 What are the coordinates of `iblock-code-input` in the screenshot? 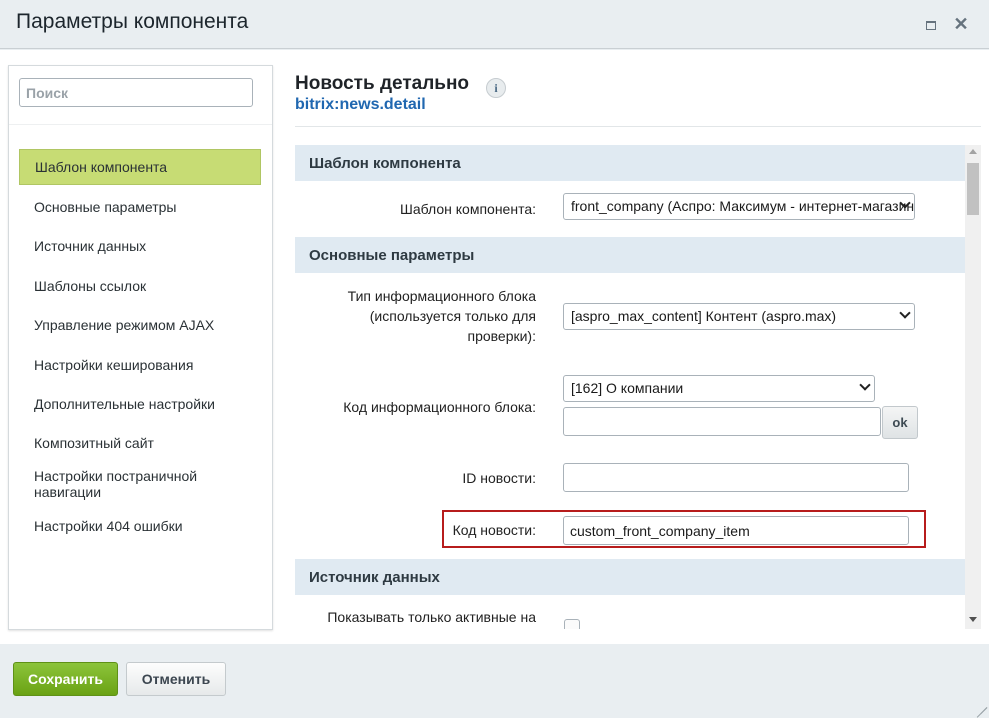 It's located at (722, 421).